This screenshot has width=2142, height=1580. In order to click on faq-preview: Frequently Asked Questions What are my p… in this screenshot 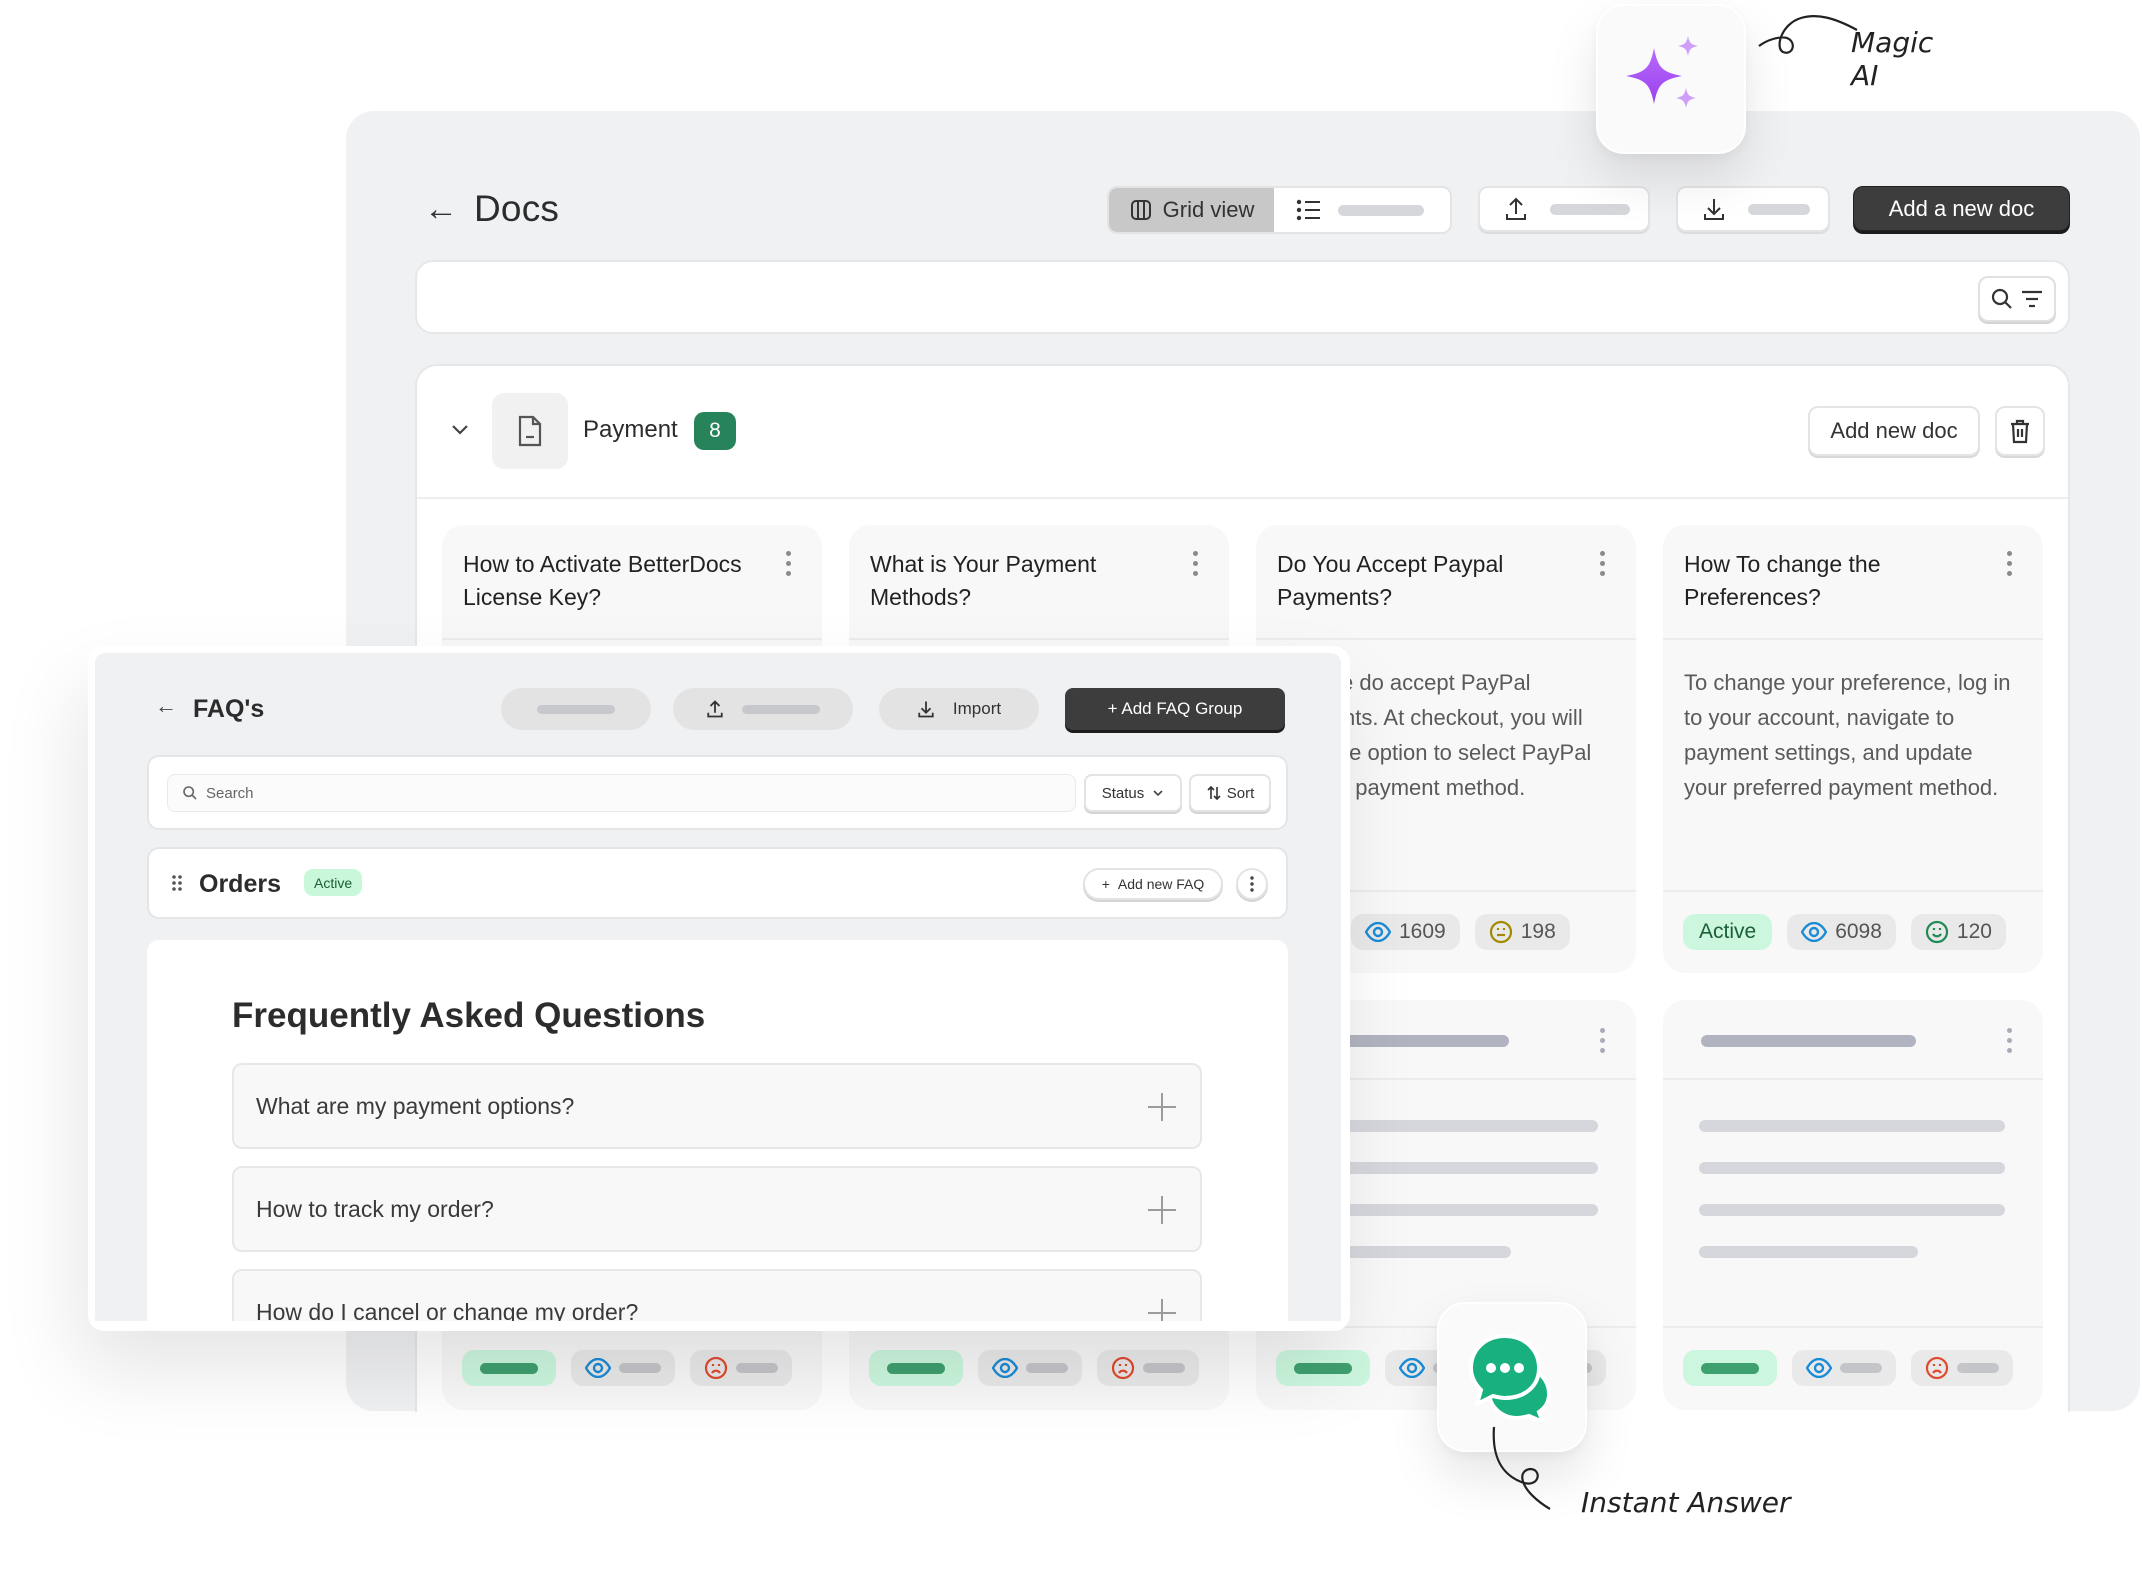, I will do `click(717, 1130)`.